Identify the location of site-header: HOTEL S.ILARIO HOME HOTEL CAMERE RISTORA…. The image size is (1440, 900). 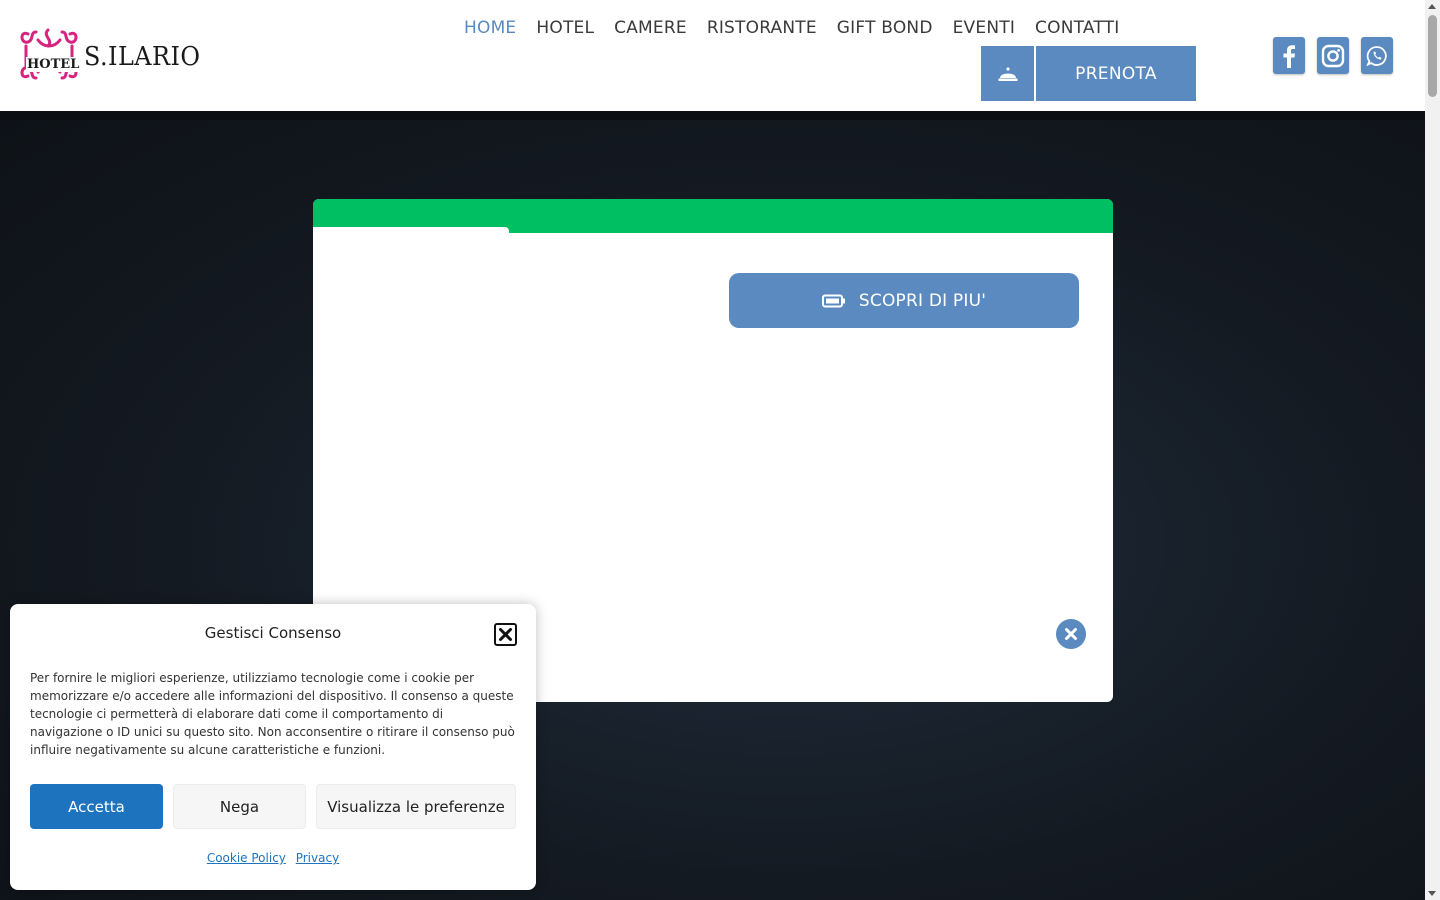
(712, 55).